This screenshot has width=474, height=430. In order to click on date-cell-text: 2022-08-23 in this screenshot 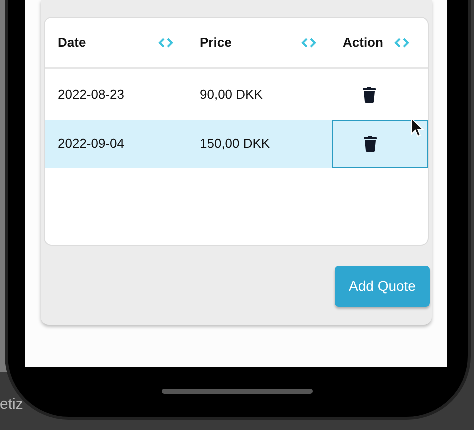, I will do `click(91, 95)`.